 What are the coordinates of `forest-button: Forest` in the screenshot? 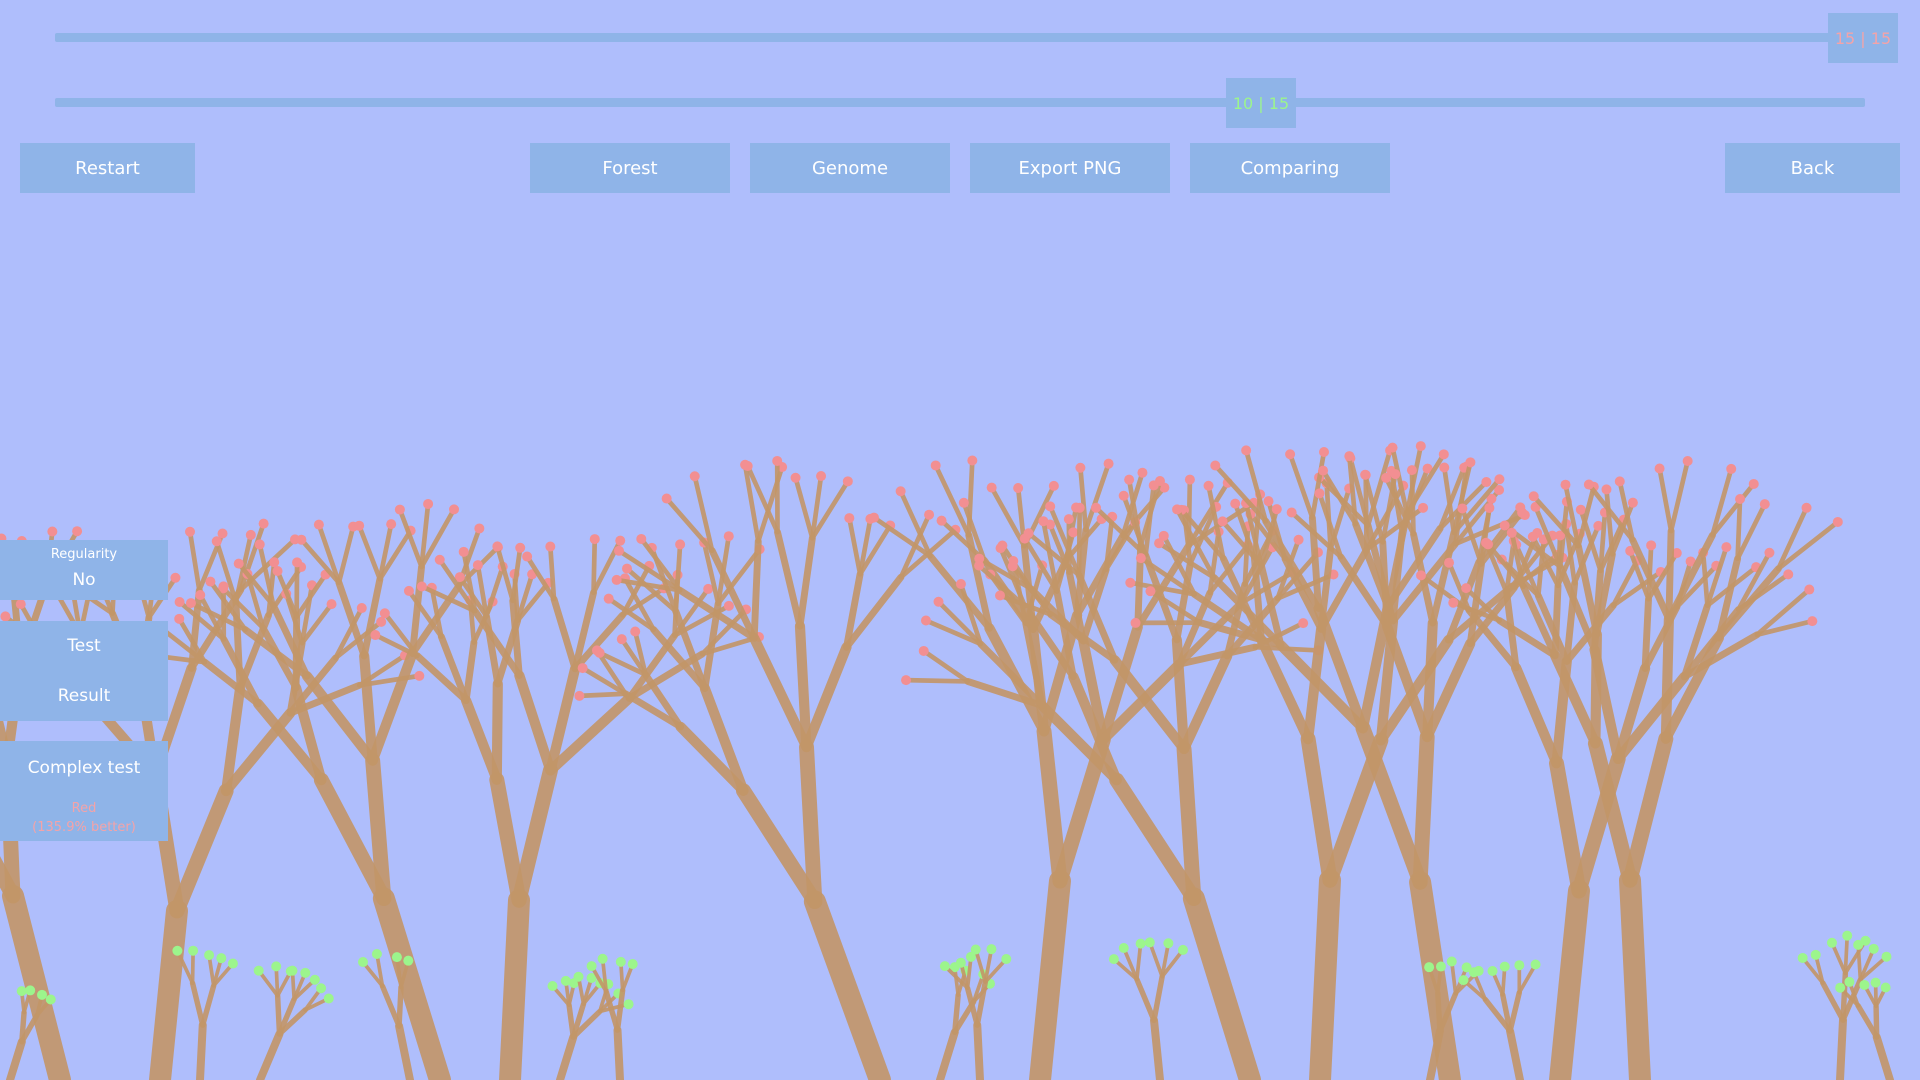 It's located at (630, 168).